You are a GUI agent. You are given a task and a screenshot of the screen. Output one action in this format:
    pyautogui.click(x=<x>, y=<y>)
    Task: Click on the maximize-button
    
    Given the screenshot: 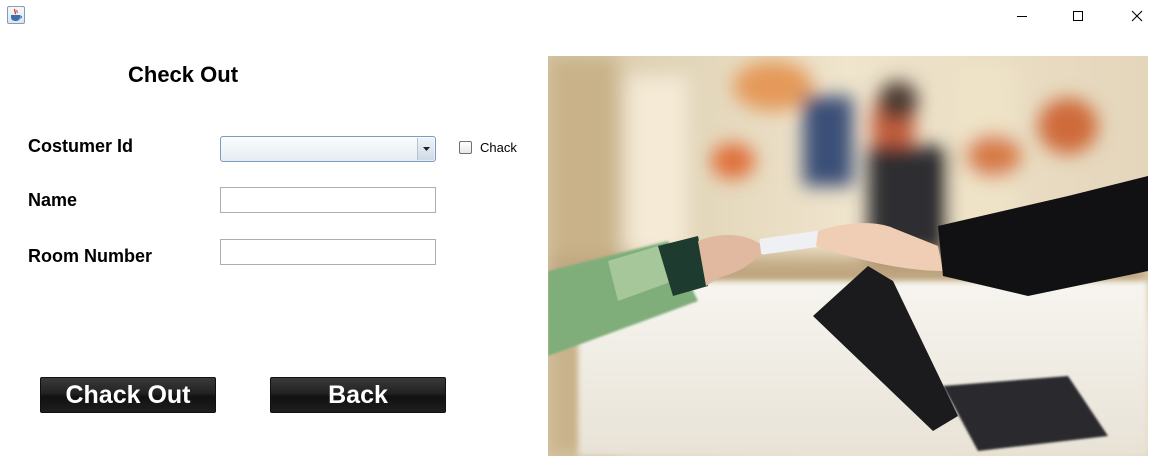 What is the action you would take?
    pyautogui.click(x=1078, y=16)
    